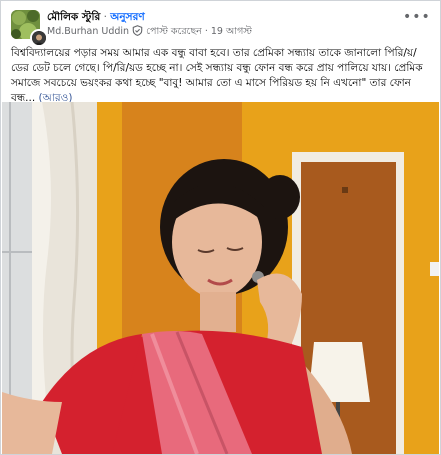 The width and height of the screenshot is (441, 455). What do you see at coordinates (434, 269) in the screenshot?
I see `wall-switch` at bounding box center [434, 269].